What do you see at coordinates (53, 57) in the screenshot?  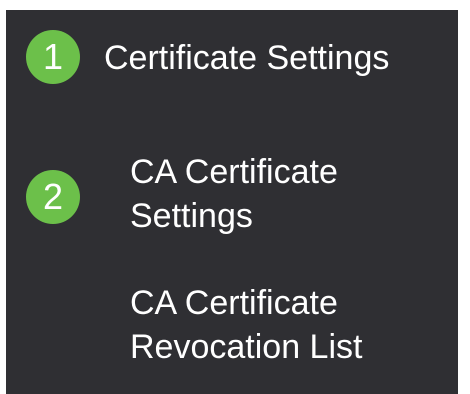 I see `step-1-badge: 1` at bounding box center [53, 57].